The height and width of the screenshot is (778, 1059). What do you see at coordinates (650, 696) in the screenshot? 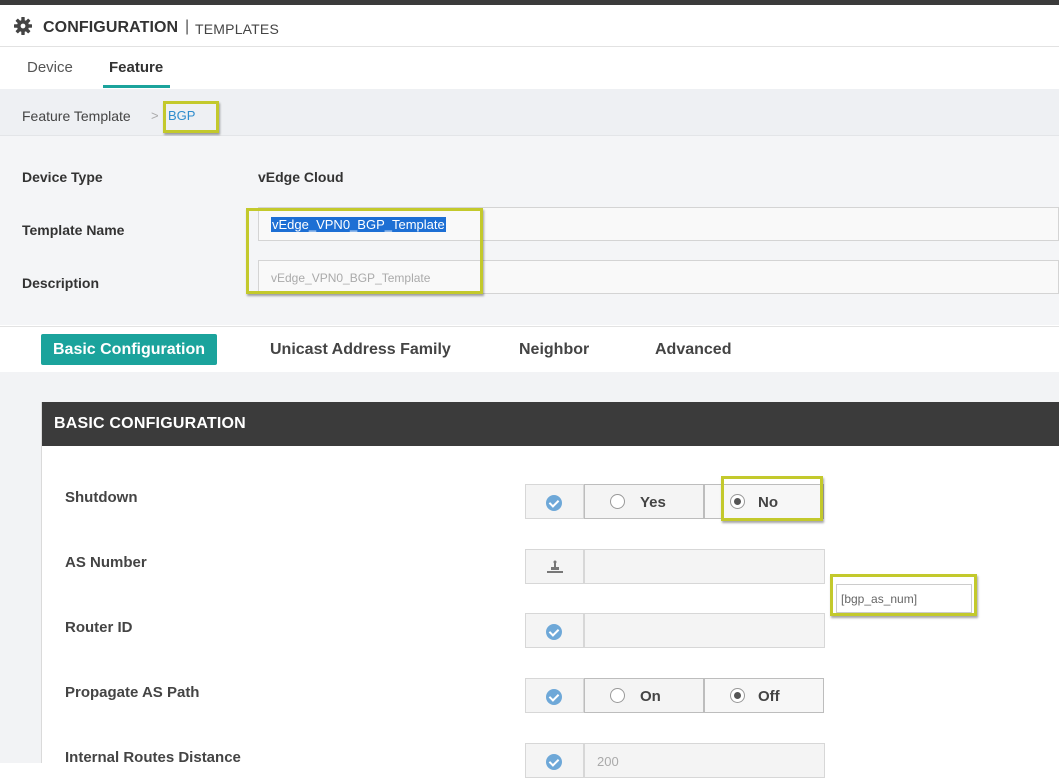
I see `propagate-on-label: On` at bounding box center [650, 696].